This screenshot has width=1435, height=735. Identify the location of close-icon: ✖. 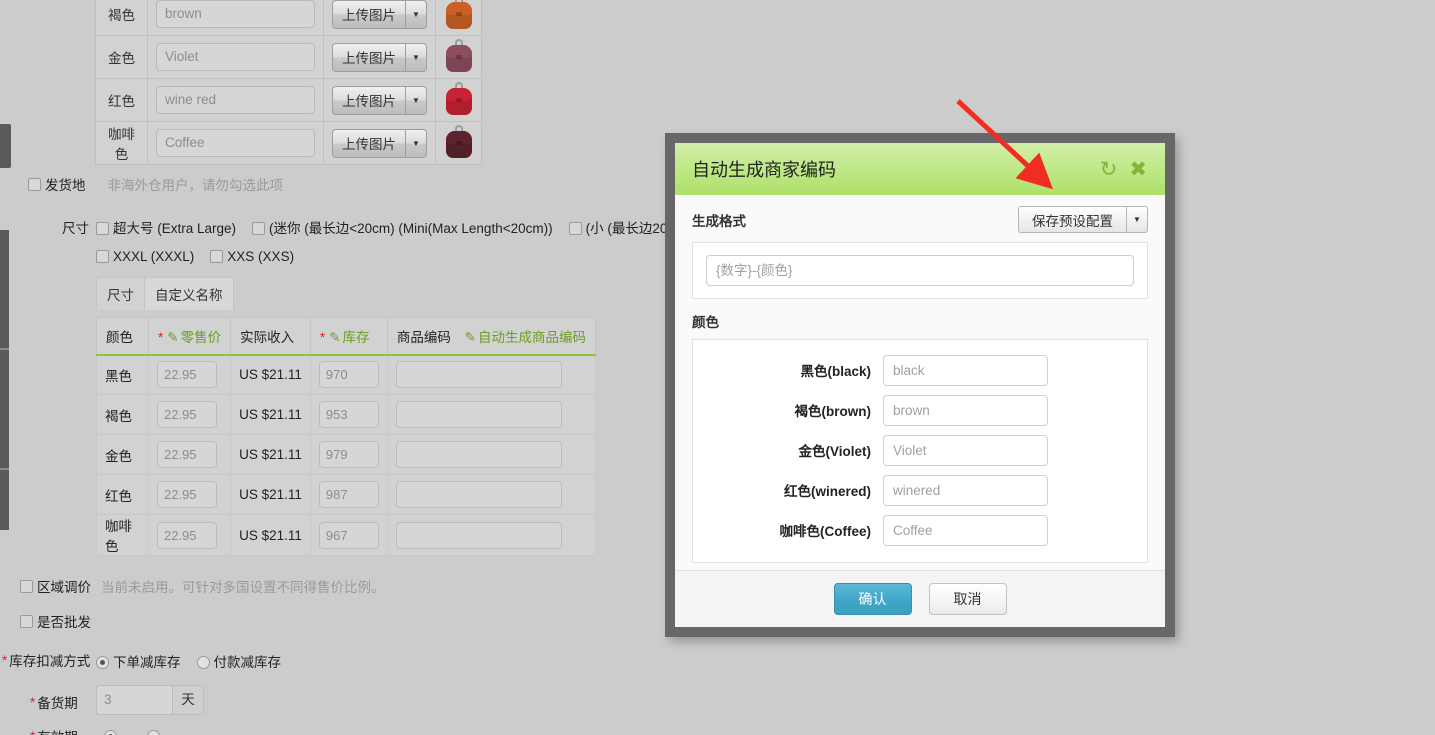
(1138, 169).